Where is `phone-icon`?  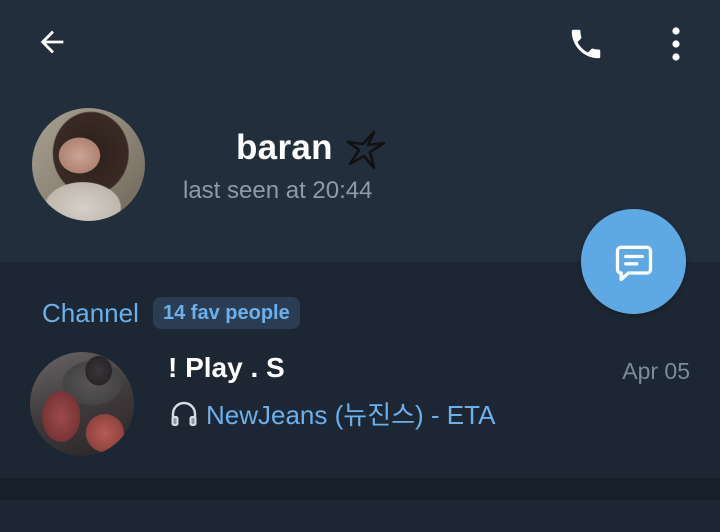 phone-icon is located at coordinates (586, 44).